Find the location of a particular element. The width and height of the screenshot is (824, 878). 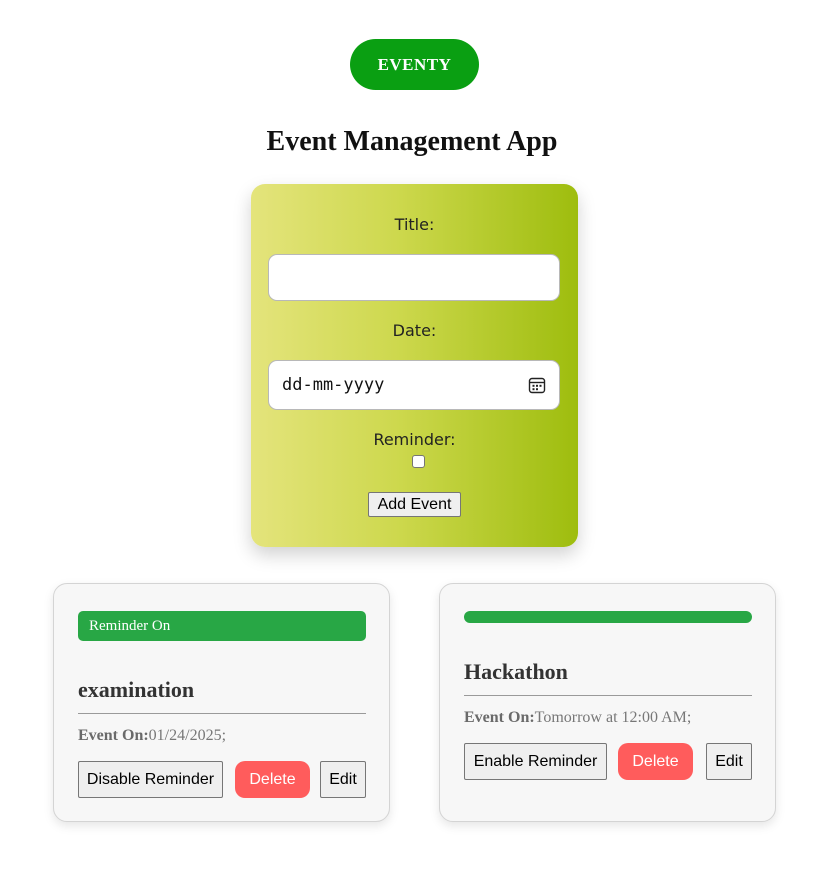

reminder-badge: Reminder On is located at coordinates (222, 626).